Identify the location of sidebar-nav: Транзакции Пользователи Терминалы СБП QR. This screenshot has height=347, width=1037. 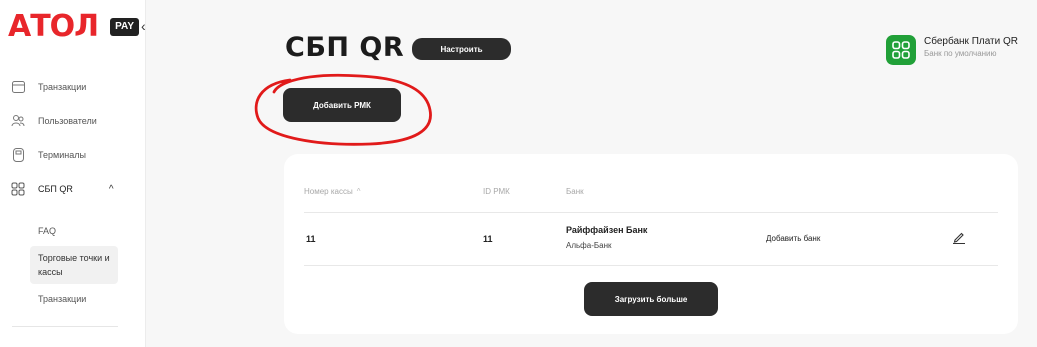
(73, 138).